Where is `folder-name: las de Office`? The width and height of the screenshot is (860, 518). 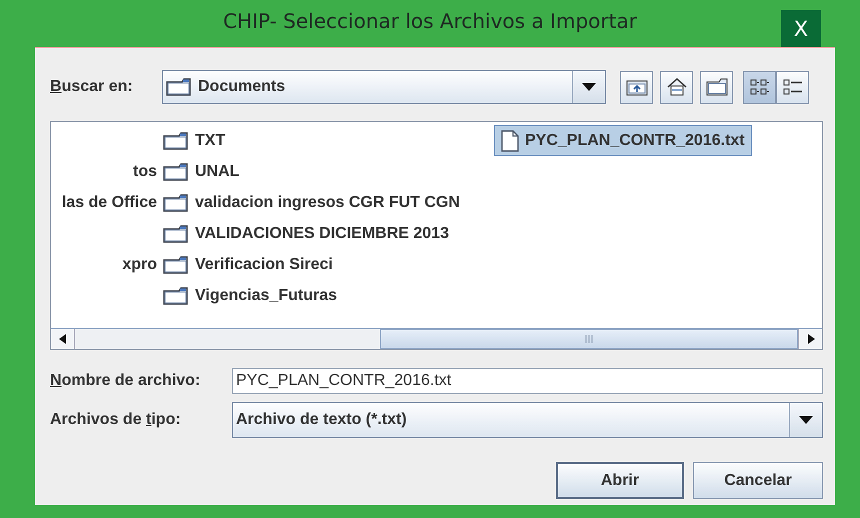
folder-name: las de Office is located at coordinates (109, 202).